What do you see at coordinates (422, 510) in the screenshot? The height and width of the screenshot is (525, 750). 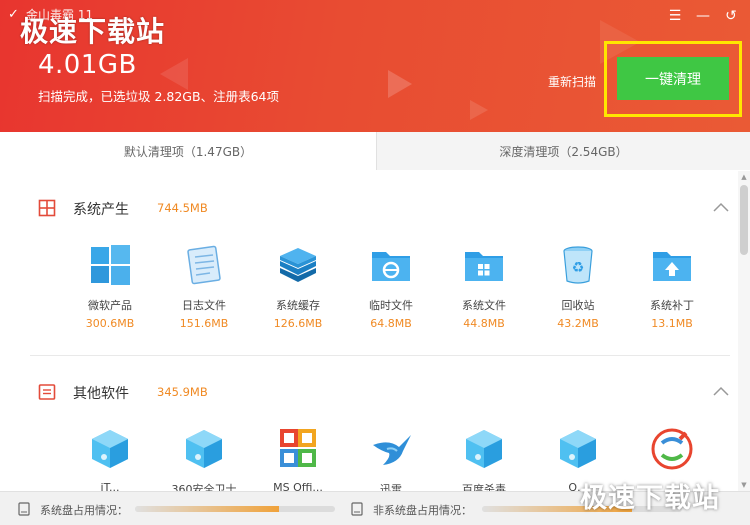 I see `other-disk-label: 非系统盘占用情况：` at bounding box center [422, 510].